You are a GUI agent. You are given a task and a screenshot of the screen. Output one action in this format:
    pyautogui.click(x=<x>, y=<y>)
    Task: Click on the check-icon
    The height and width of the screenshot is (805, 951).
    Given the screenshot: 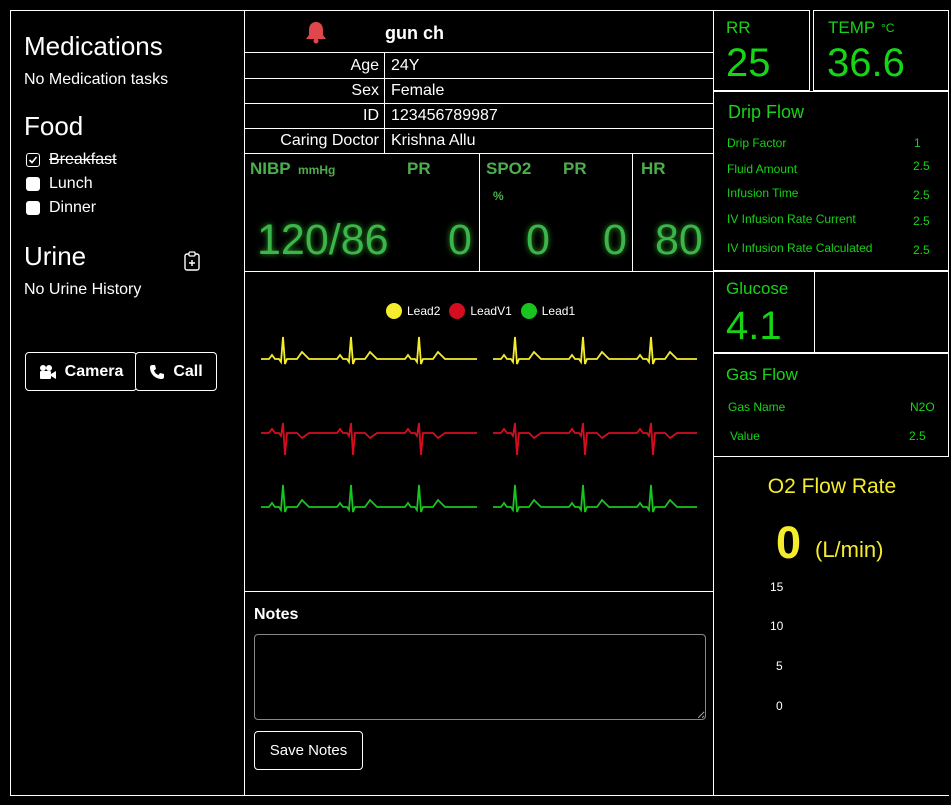 What is the action you would take?
    pyautogui.click(x=33, y=160)
    